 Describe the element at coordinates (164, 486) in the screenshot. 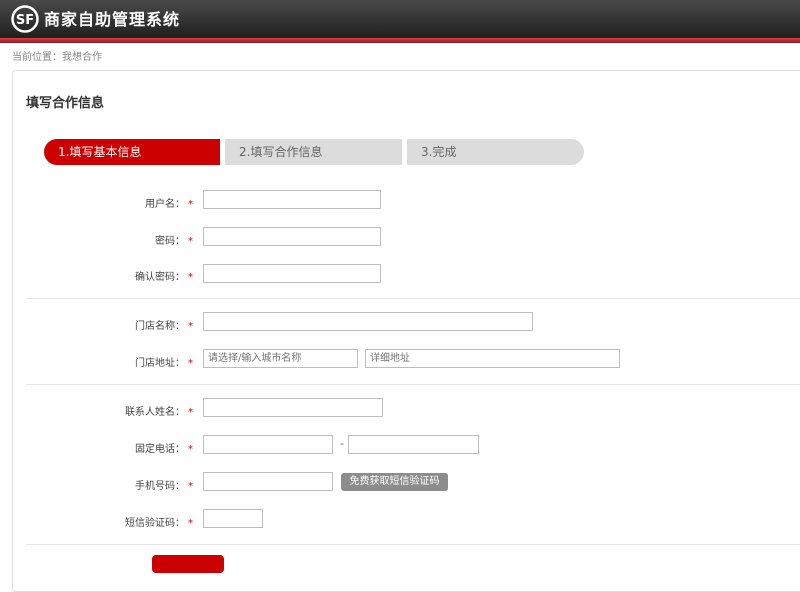

I see `mobile-label: 手机号码： *` at that location.